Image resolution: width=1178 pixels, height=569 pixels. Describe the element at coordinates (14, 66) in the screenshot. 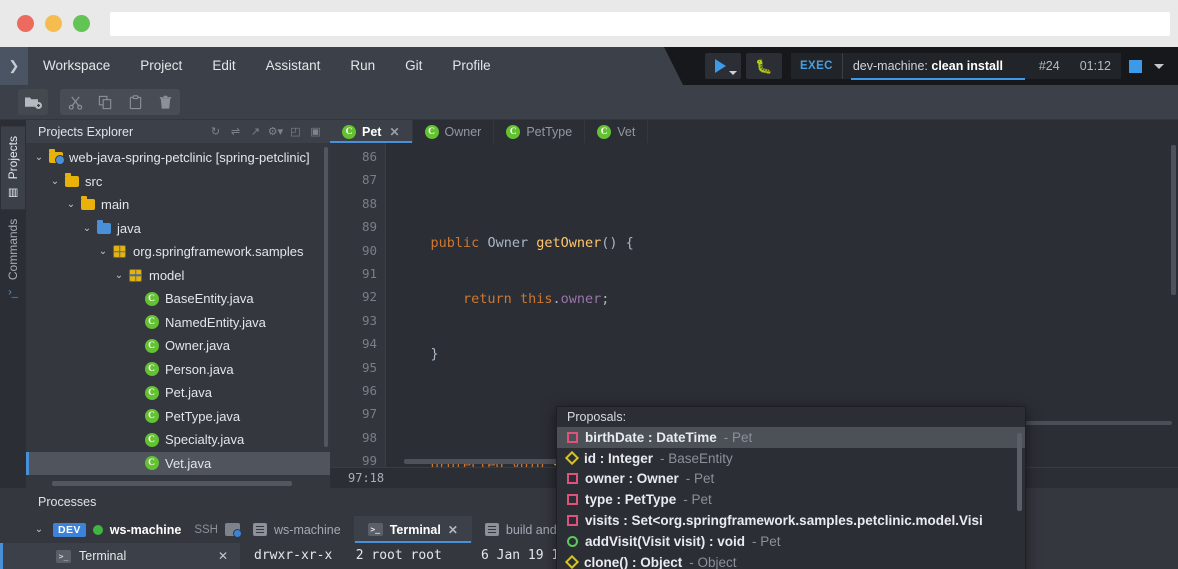

I see `chevron-right-icon: ❯` at that location.